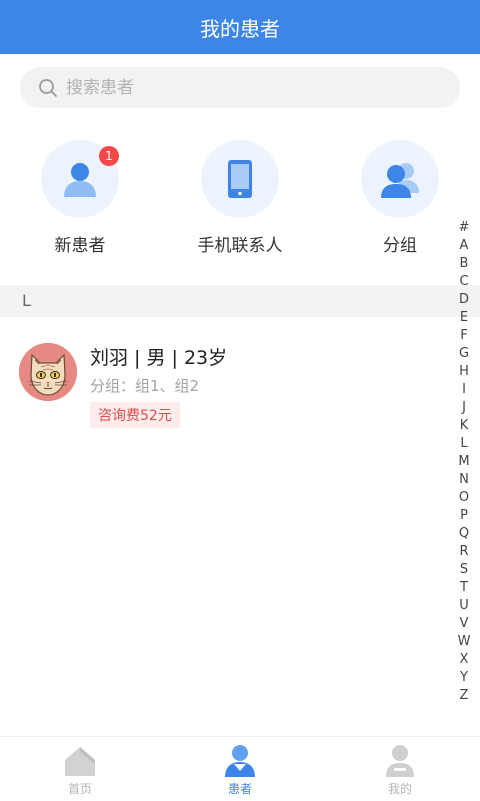 Image resolution: width=480 pixels, height=801 pixels. I want to click on alphabet-index: # A B C D E F G H I J K L M N O P Q R S T U V W X Y Z, so click(464, 462).